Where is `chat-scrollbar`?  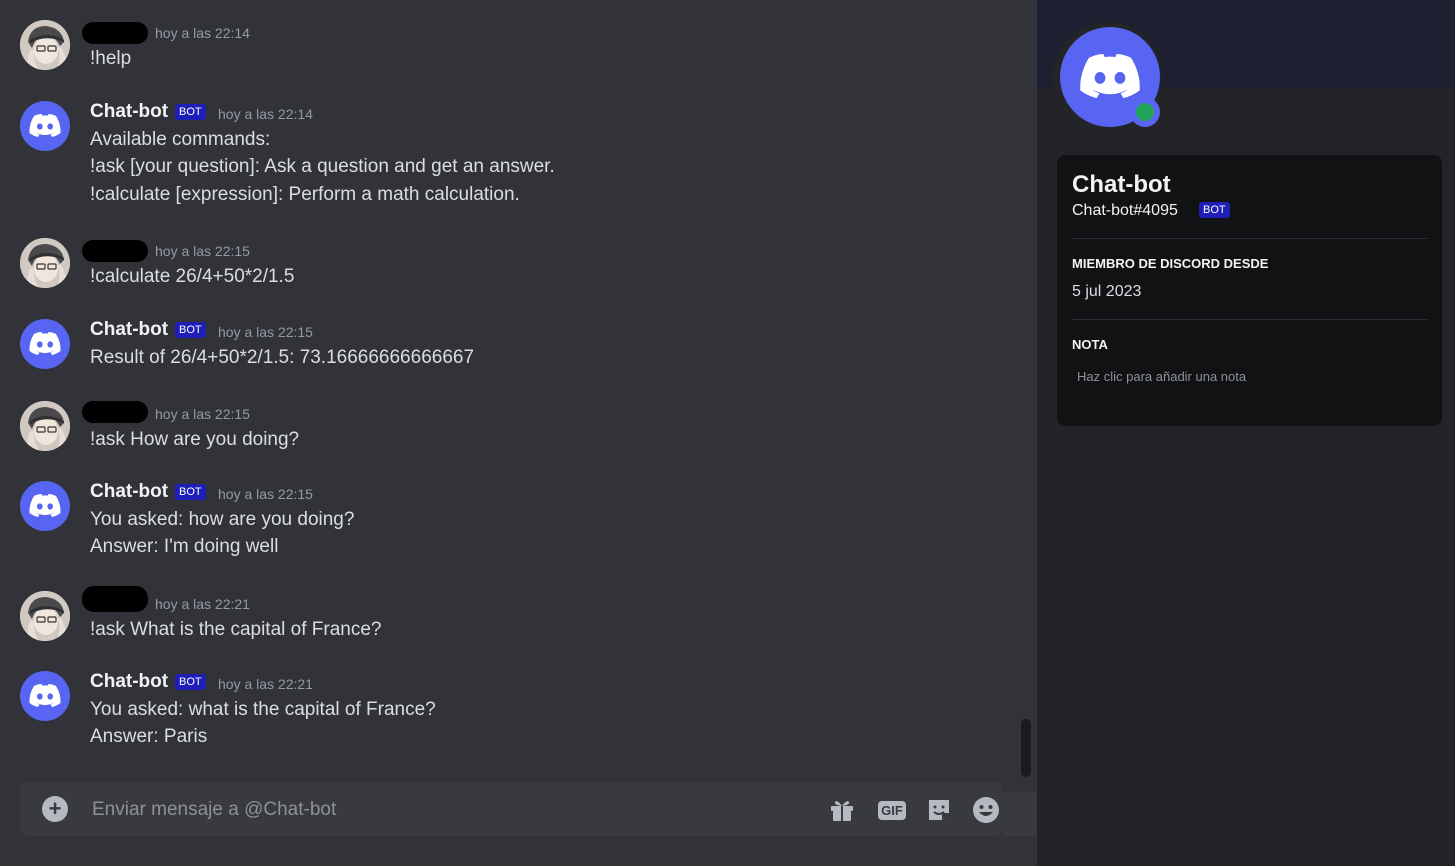
chat-scrollbar is located at coordinates (1026, 748).